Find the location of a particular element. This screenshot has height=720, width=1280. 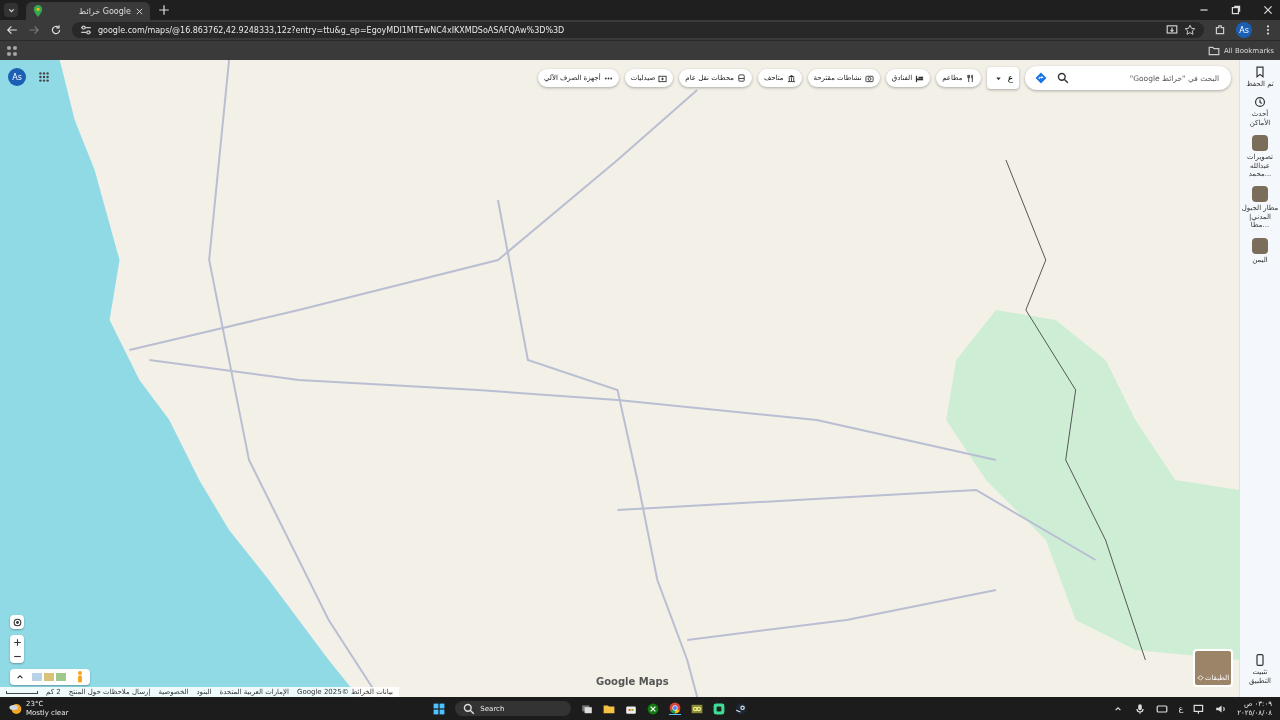

app-icon is located at coordinates (697, 708).